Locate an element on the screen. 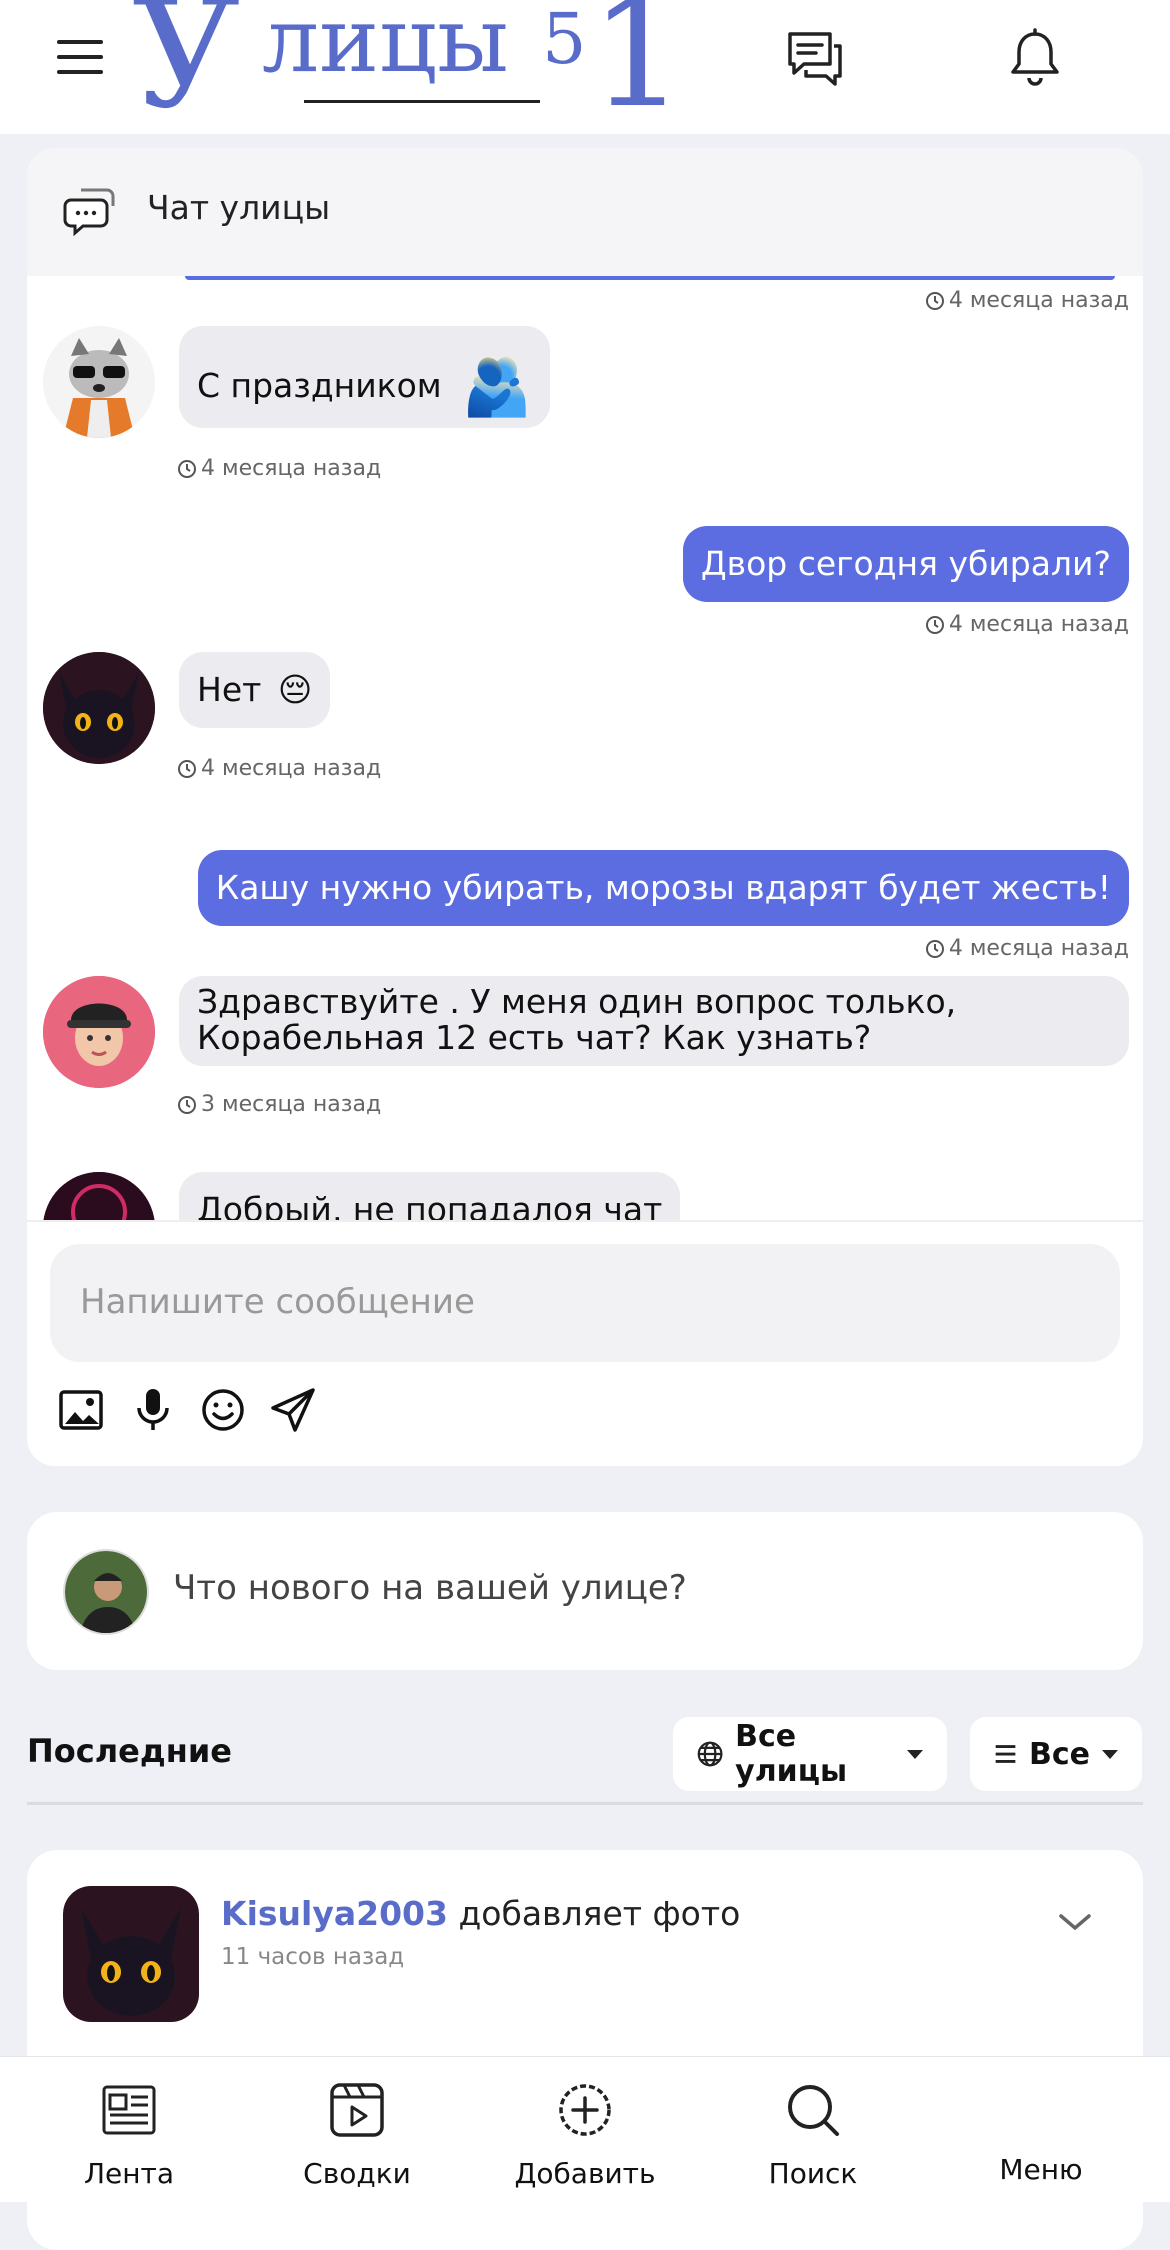 This screenshot has height=2250, width=1170. section-title: Последние is located at coordinates (129, 1751).